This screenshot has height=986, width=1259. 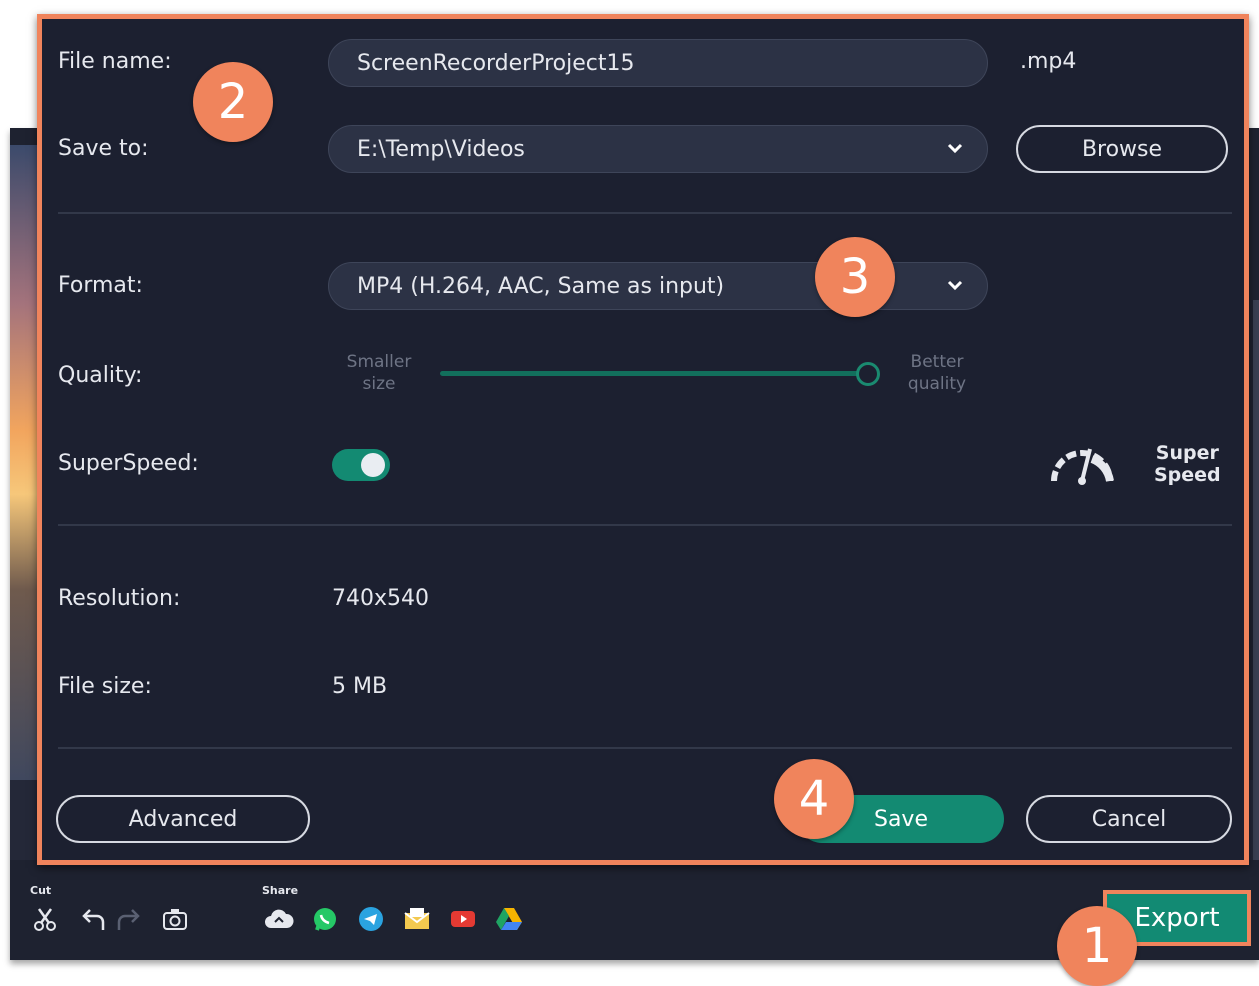 I want to click on scissors-icon, so click(x=45, y=919).